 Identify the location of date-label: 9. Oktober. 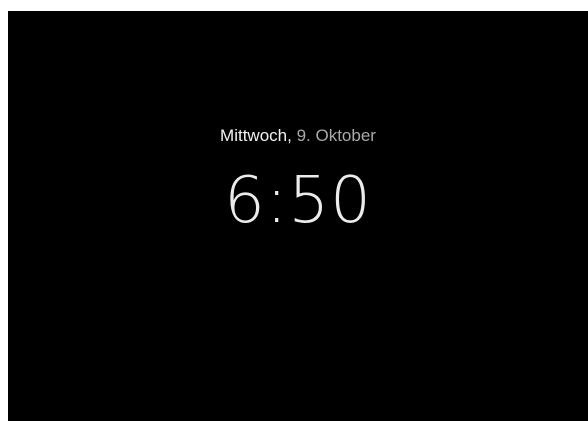
(333, 135).